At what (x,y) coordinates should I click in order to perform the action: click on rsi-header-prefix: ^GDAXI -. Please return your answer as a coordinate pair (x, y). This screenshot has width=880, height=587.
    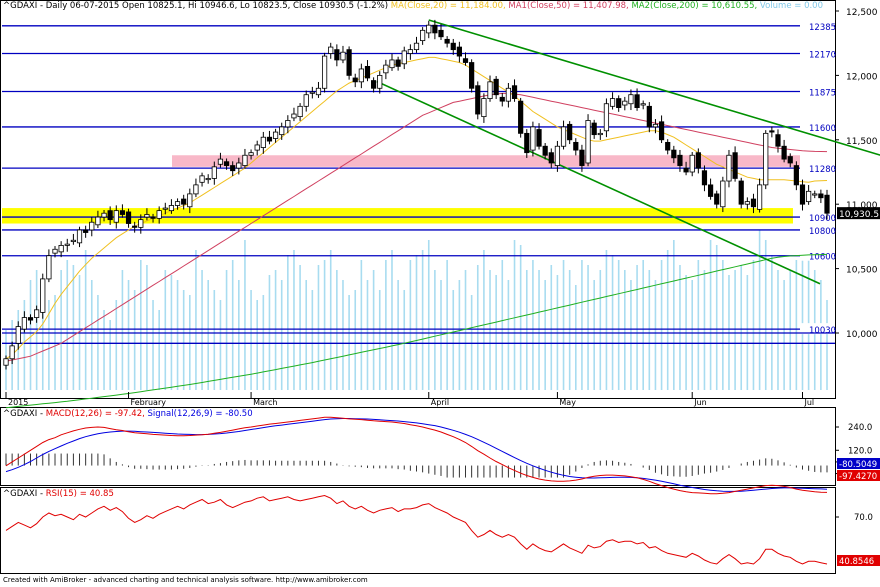
    Looking at the image, I should click on (24, 494).